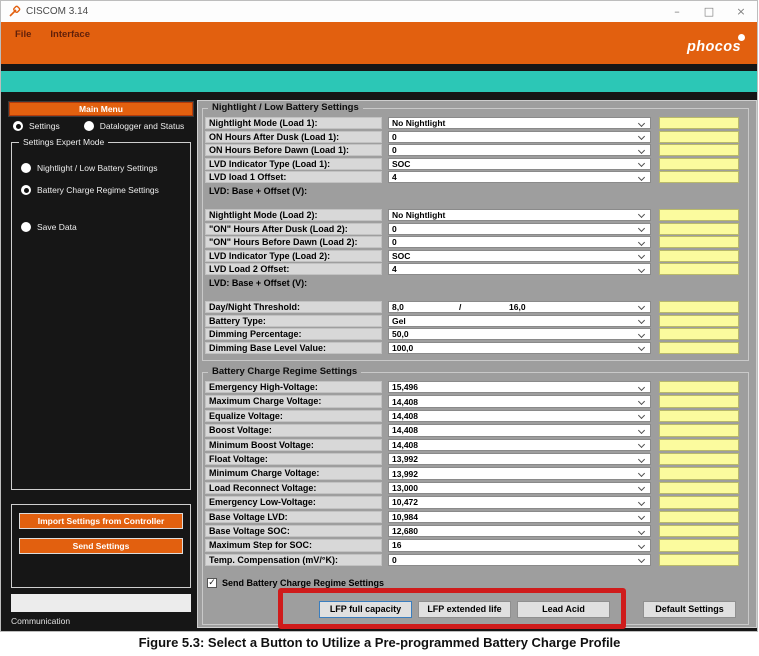 The image size is (759, 656). I want to click on value-dropdown: 15,496, so click(519, 387).